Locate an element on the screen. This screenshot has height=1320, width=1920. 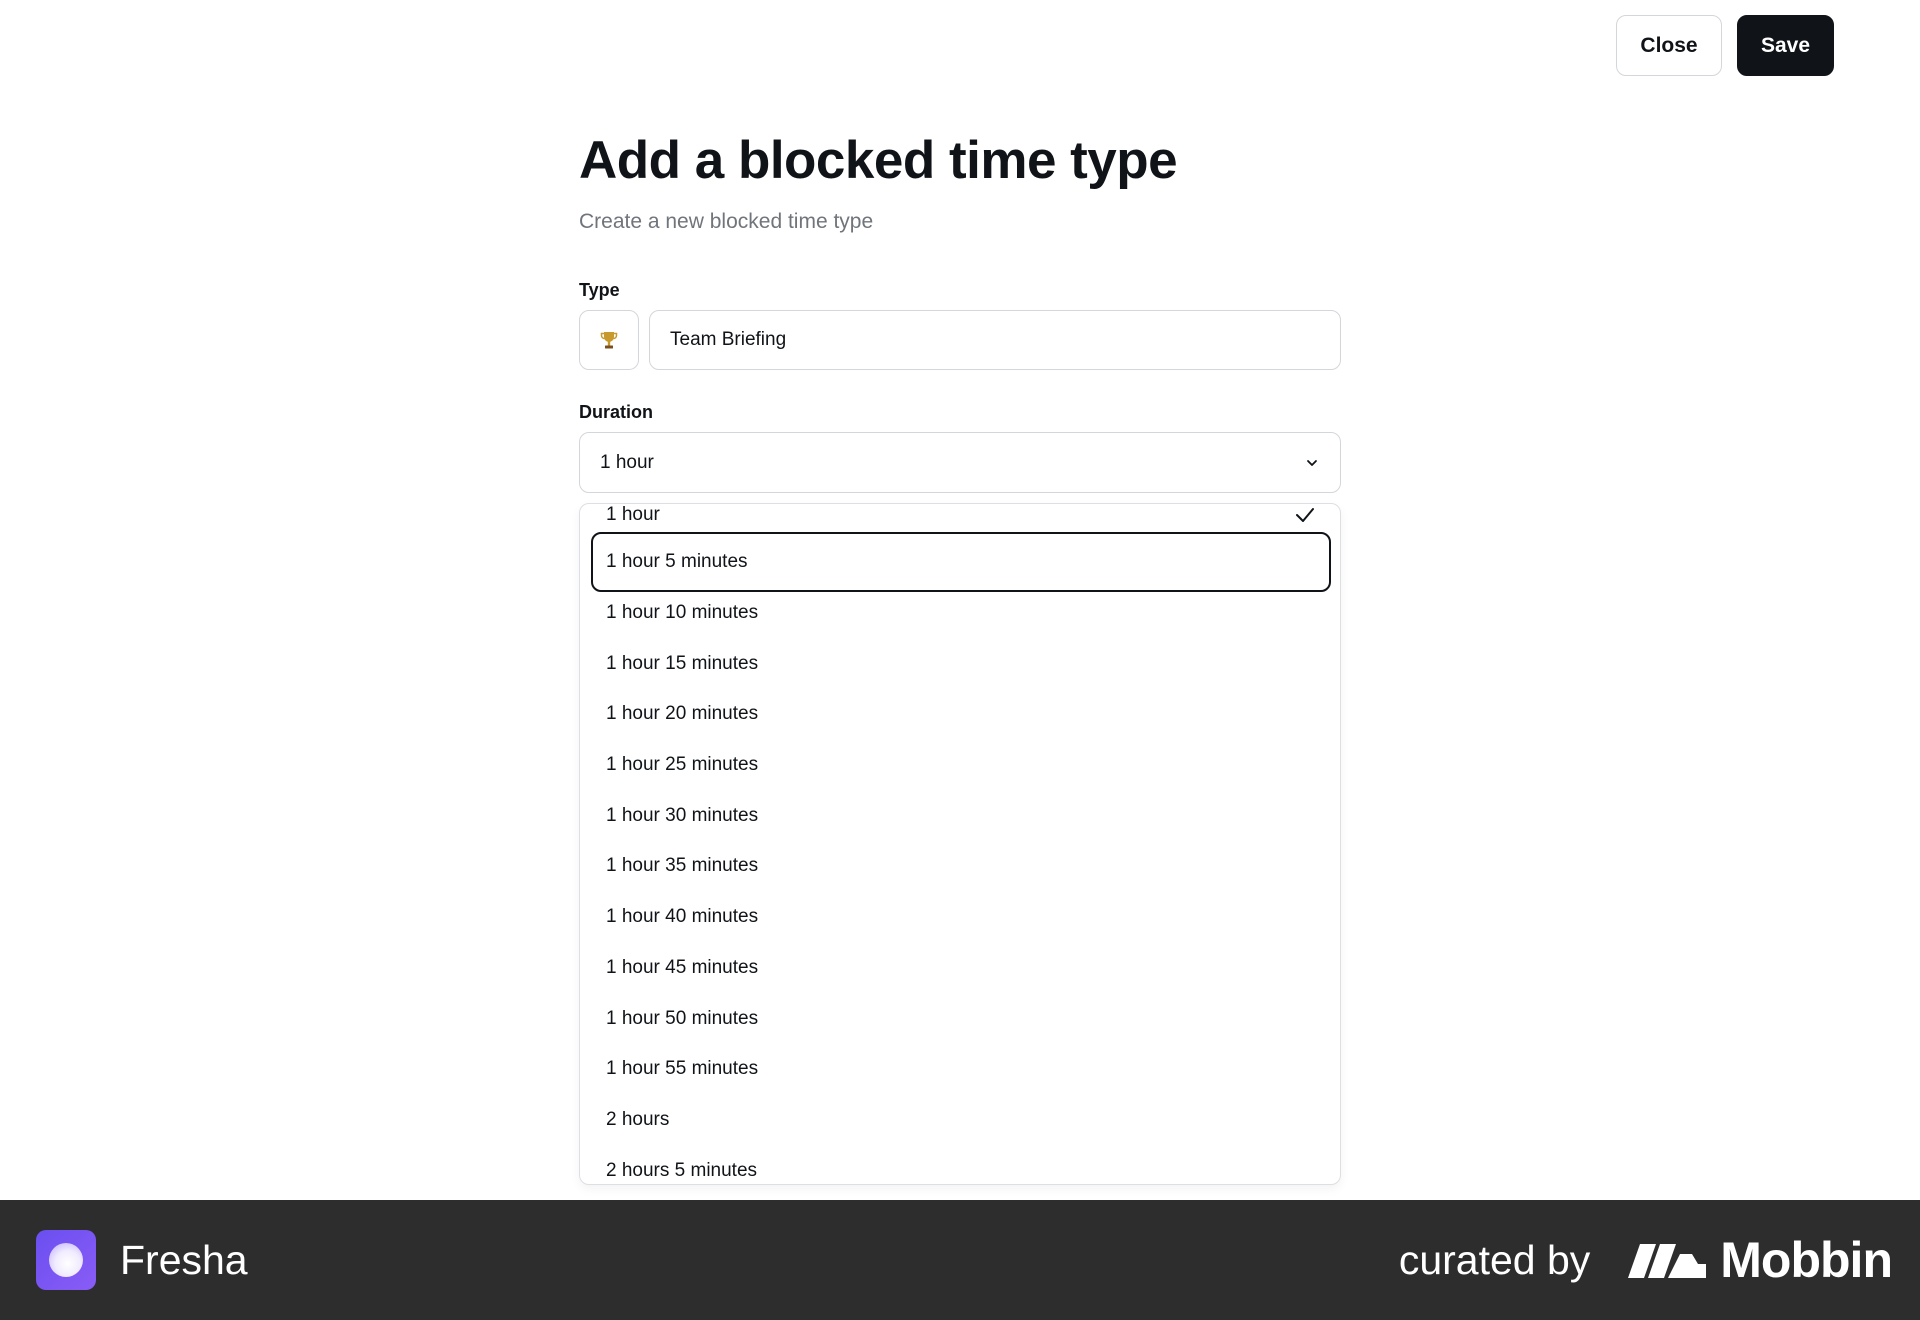
page-subtitle: Create a new blocked time type is located at coordinates (726, 221).